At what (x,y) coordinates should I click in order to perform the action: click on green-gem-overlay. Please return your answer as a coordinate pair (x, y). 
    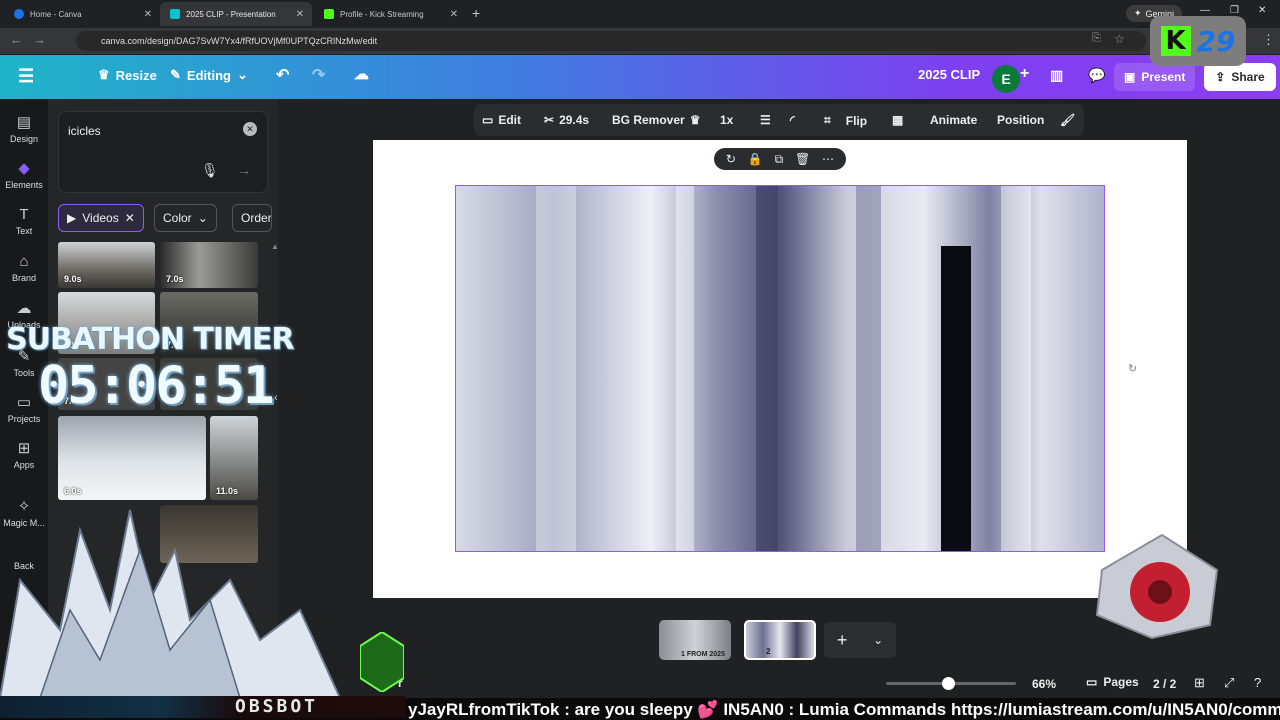
    Looking at the image, I should click on (382, 662).